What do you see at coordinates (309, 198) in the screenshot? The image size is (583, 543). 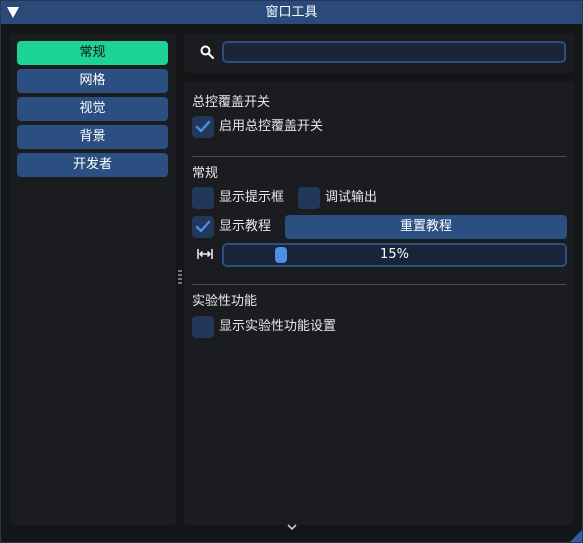 I see `debug-output-checkbox` at bounding box center [309, 198].